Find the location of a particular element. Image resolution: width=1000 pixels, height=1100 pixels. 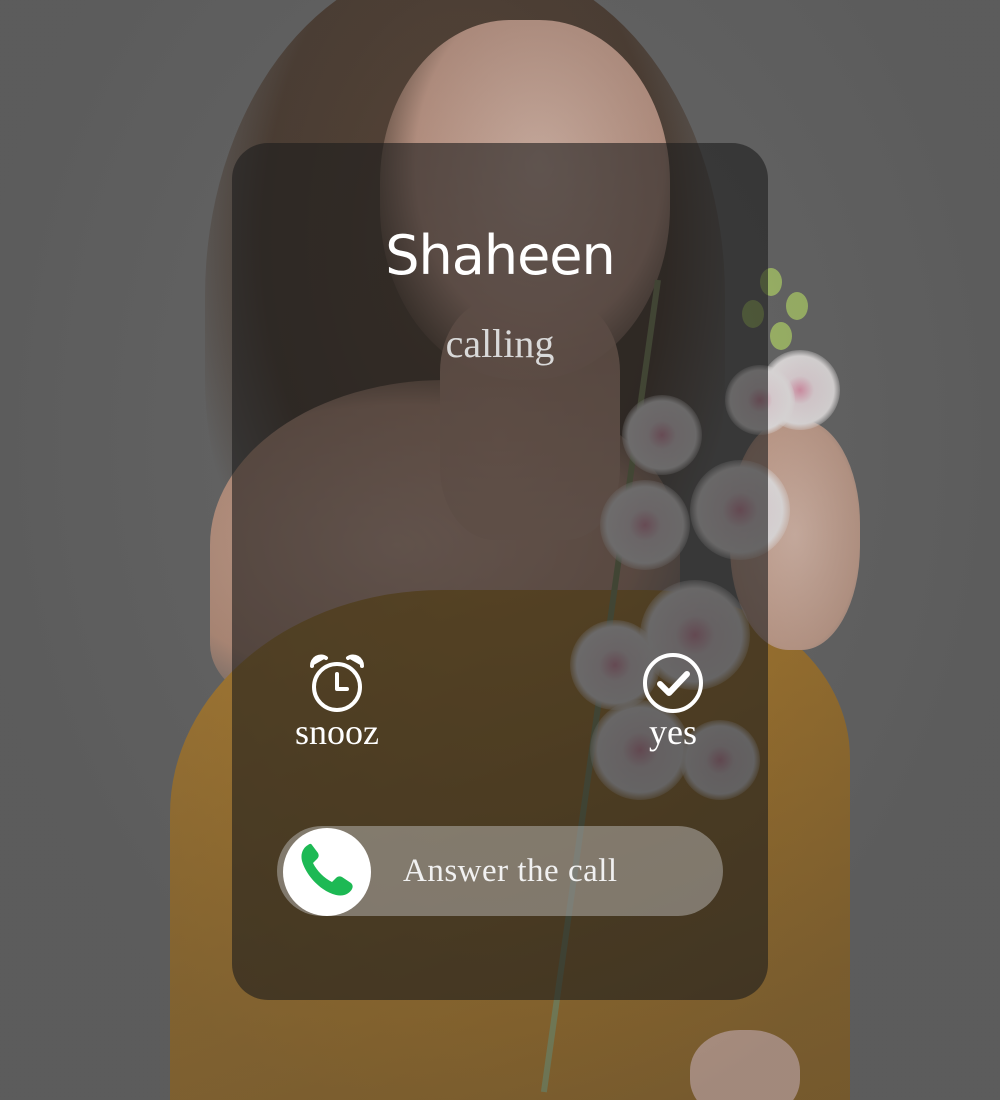

snooze-label: snooz is located at coordinates (337, 732).